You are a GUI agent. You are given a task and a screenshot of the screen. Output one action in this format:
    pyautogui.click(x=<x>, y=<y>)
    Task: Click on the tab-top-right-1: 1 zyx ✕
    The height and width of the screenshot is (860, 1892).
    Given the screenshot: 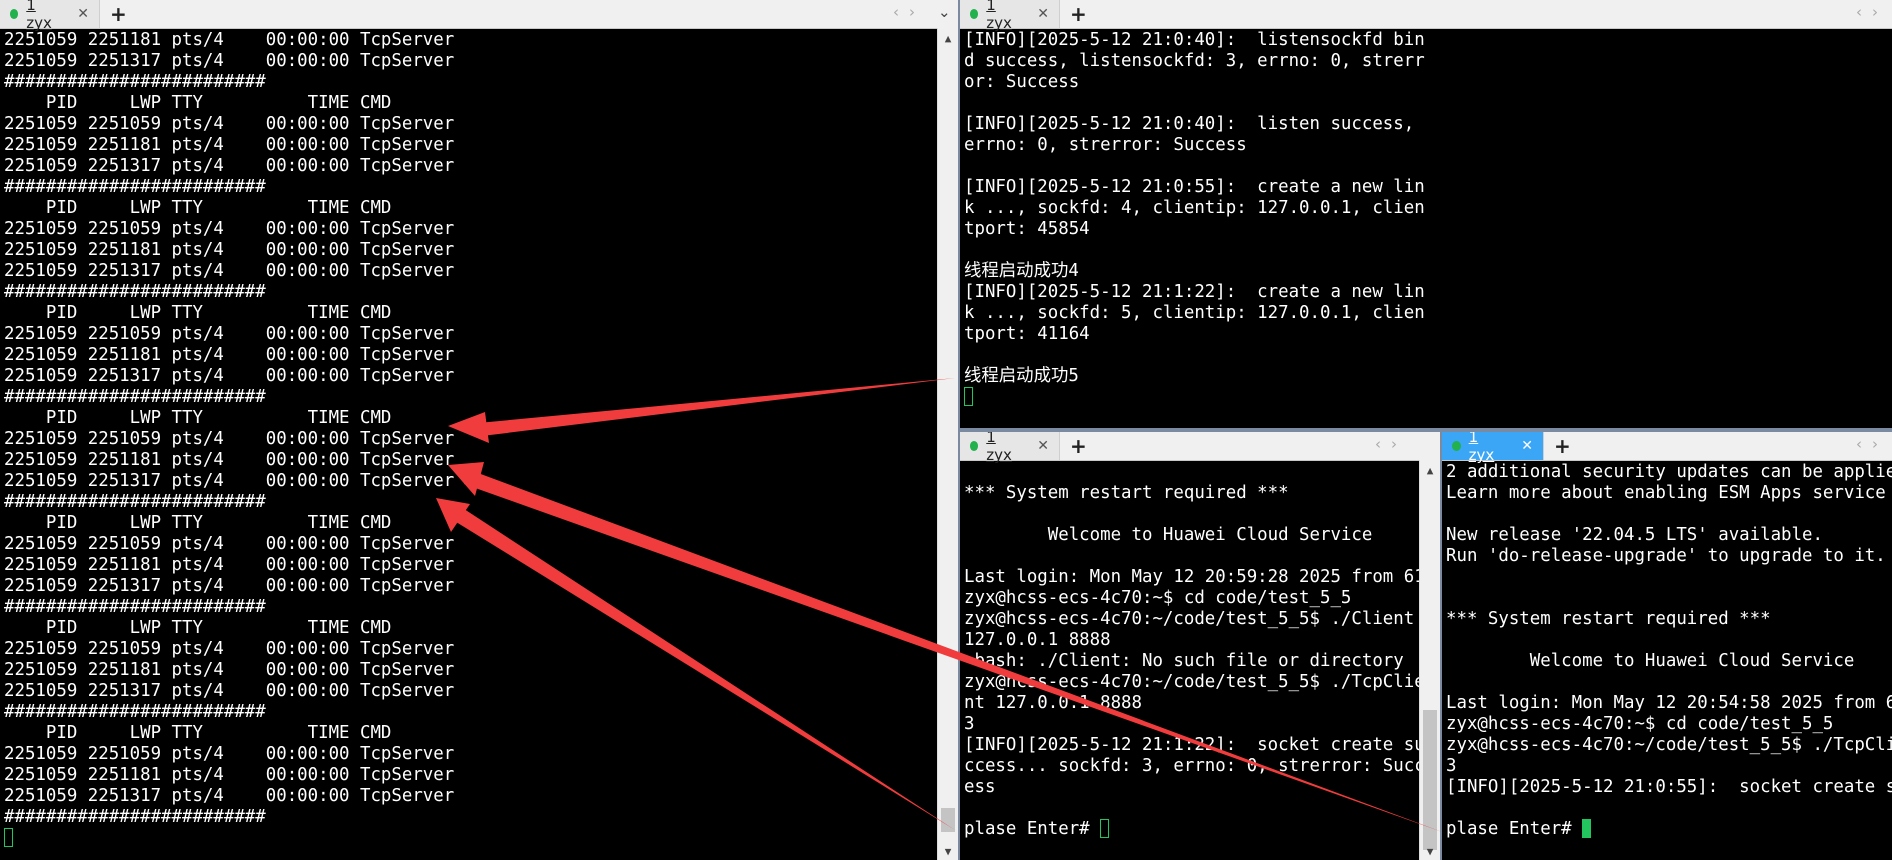 What is the action you would take?
    pyautogui.click(x=1010, y=16)
    